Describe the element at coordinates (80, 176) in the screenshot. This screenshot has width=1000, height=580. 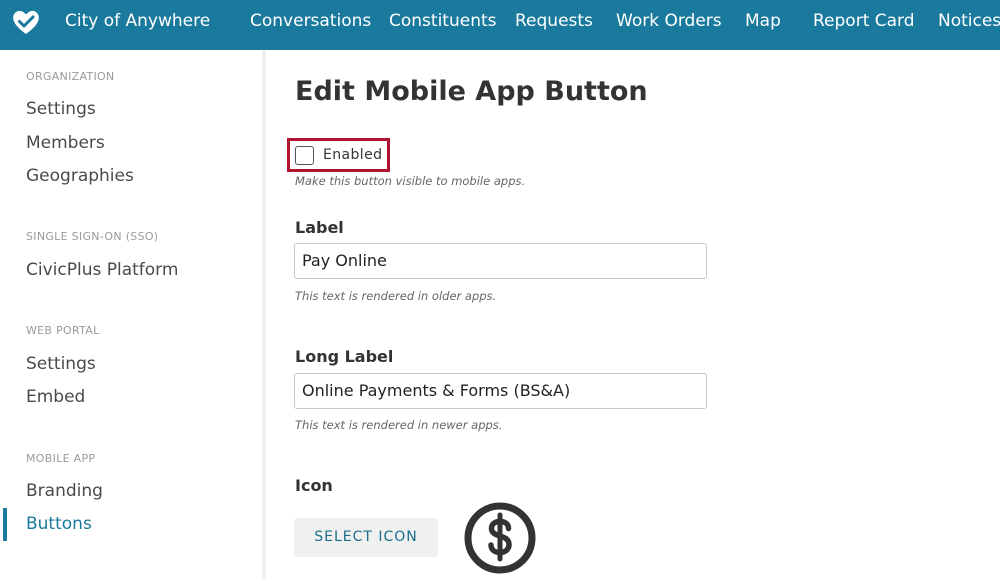
I see `sidebar-item-geographies: Geographies` at that location.